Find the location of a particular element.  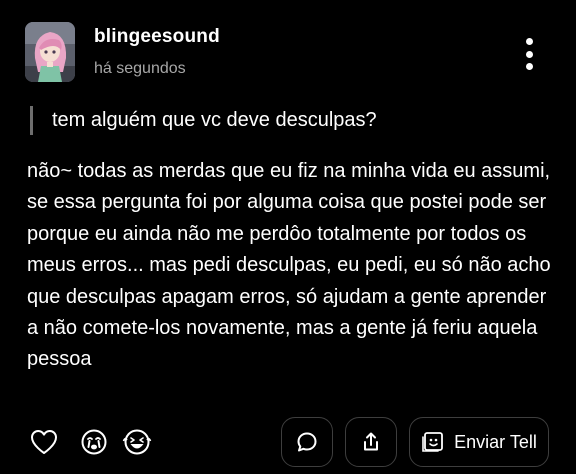

timestamp: há segundos is located at coordinates (140, 68).